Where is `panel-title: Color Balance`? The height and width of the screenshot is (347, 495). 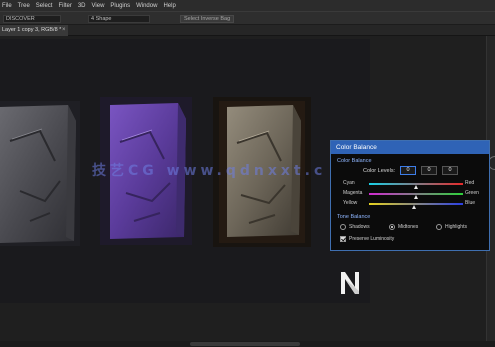 panel-title: Color Balance is located at coordinates (410, 147).